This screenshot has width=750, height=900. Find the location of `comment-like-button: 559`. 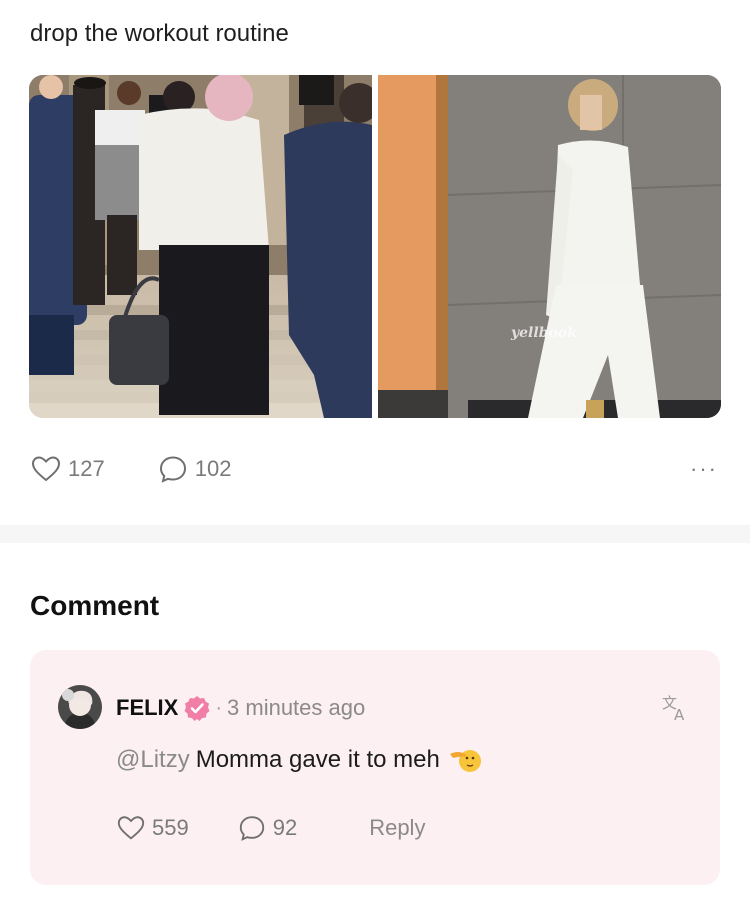

comment-like-button: 559 is located at coordinates (152, 828).